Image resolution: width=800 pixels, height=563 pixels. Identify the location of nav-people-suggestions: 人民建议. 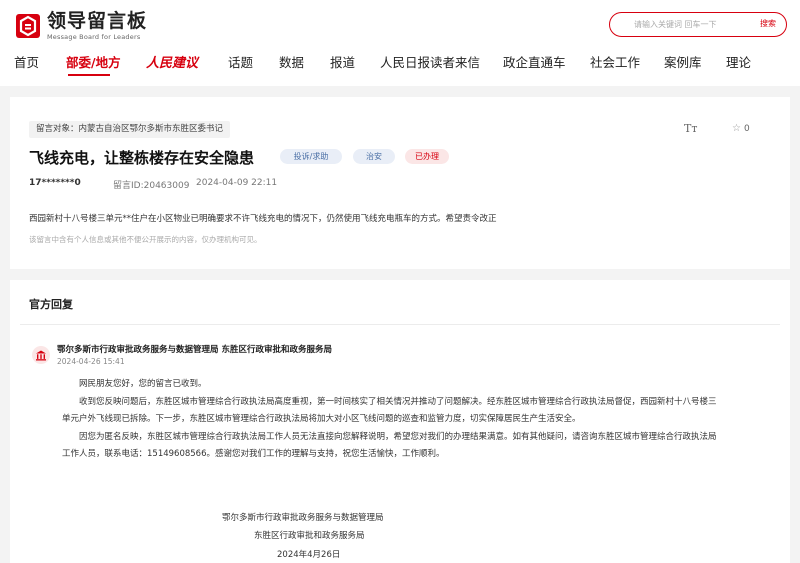
(172, 61).